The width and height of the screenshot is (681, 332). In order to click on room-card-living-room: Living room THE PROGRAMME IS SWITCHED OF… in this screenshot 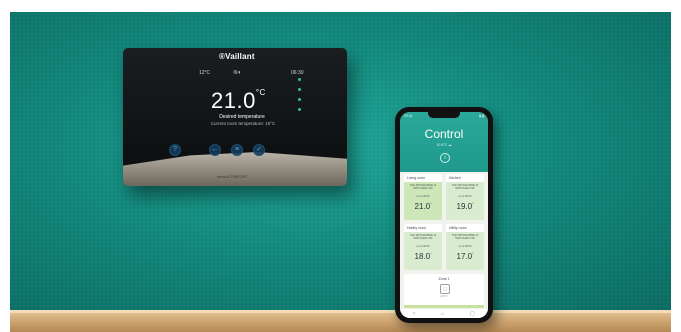, I will do `click(423, 197)`.